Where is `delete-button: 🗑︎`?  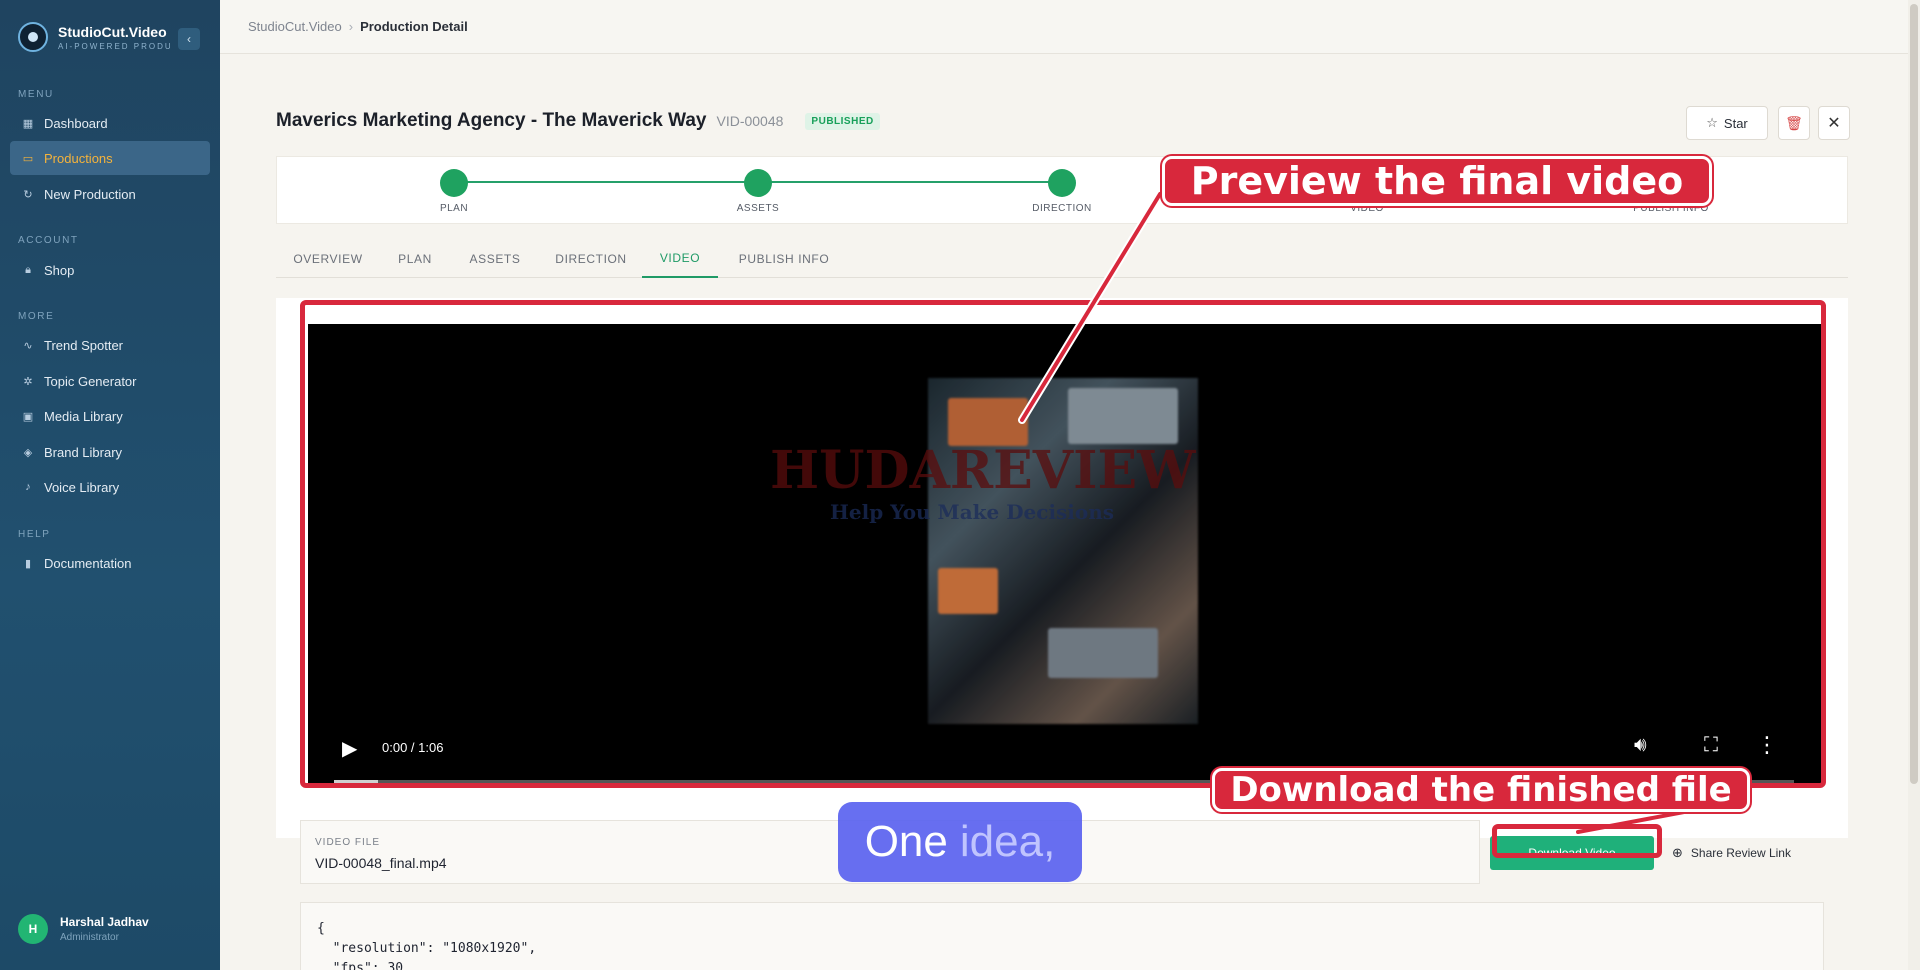 delete-button: 🗑︎ is located at coordinates (1794, 123).